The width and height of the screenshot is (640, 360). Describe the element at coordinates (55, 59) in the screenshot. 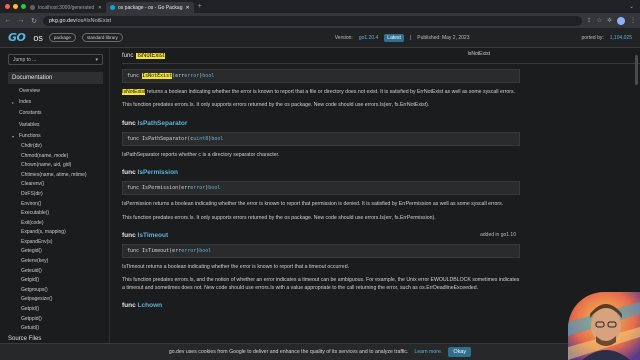

I see `jump-to-dropdown: Jump to ... ▾` at that location.